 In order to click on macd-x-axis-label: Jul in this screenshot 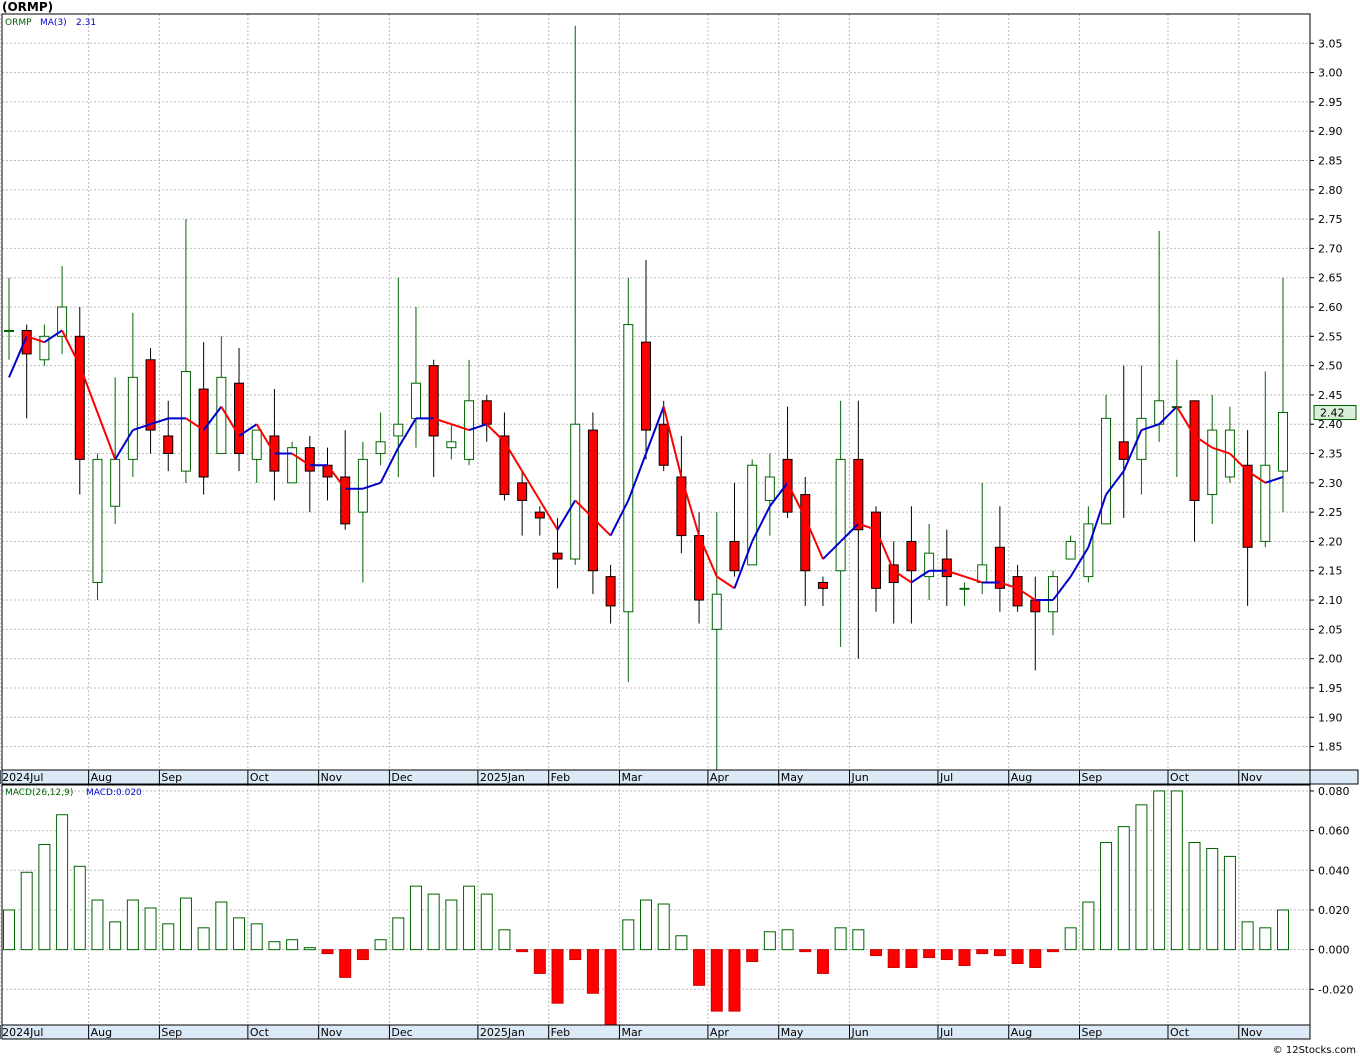, I will do `click(946, 1032)`.